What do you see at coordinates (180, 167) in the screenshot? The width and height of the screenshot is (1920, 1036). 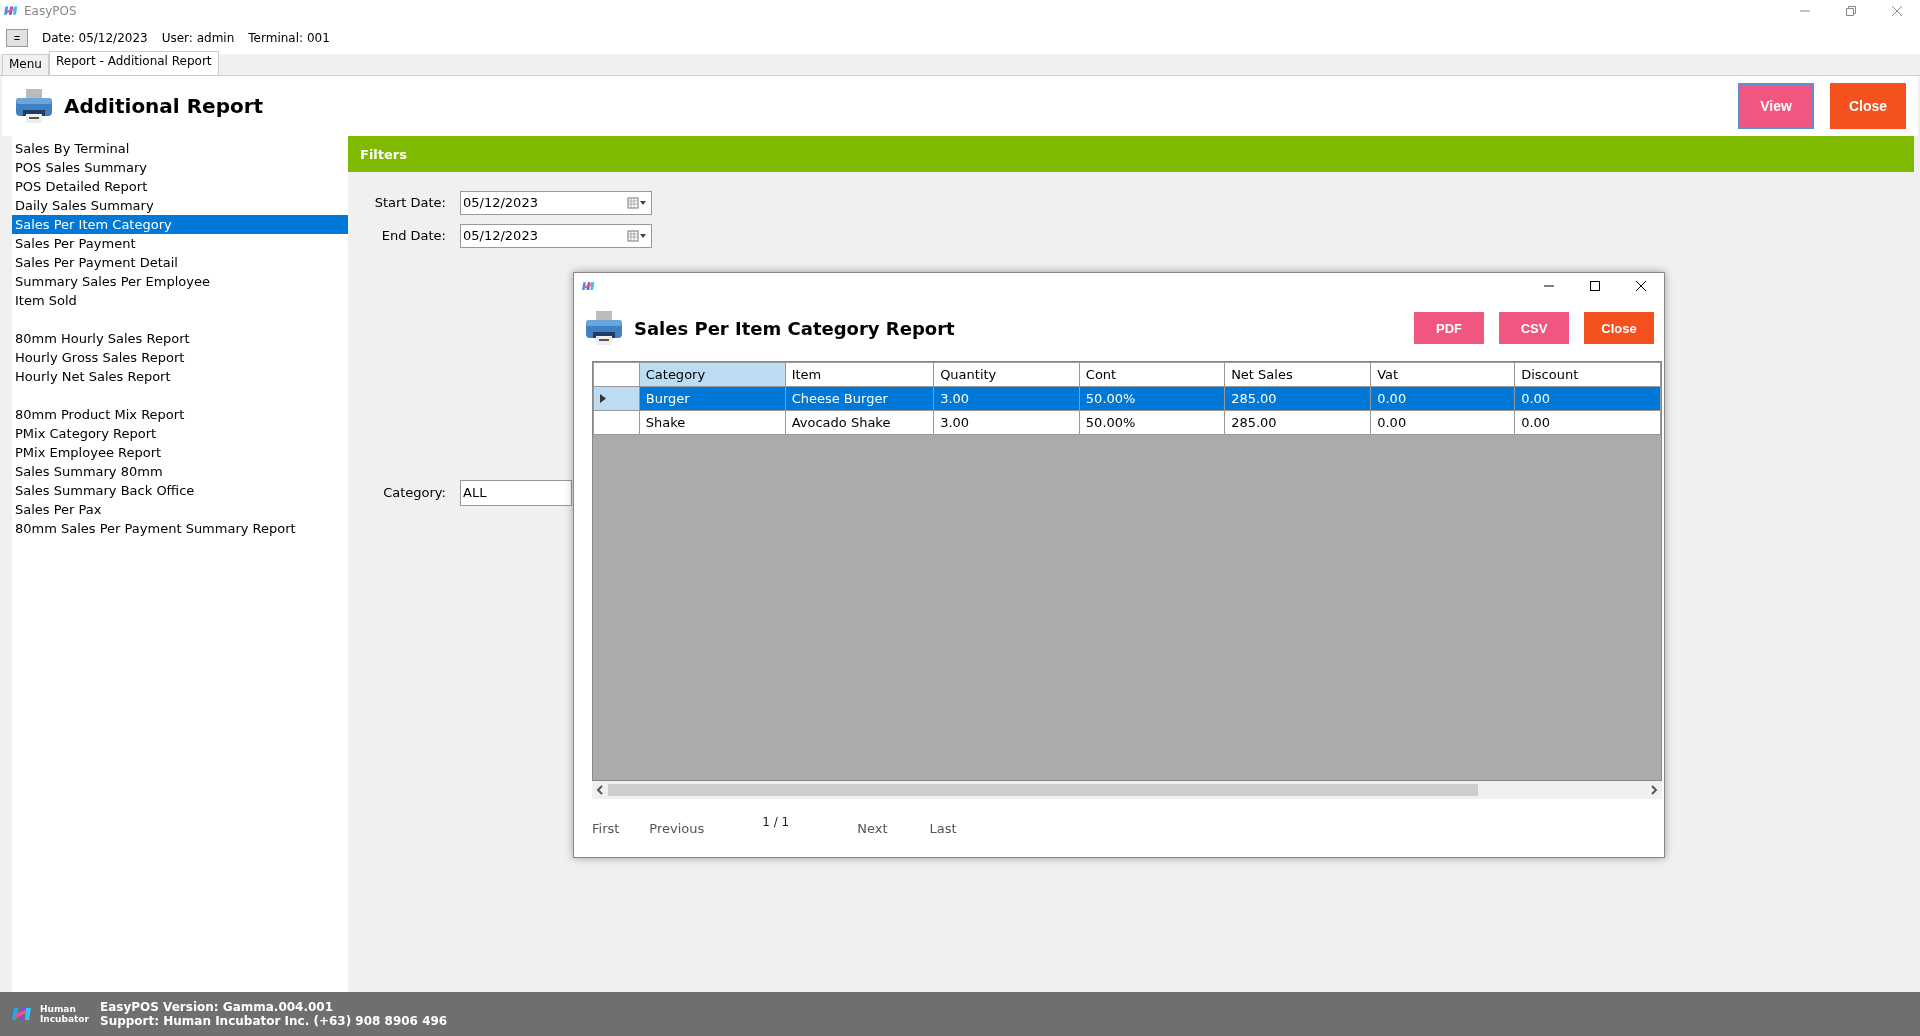 I see `report-item: POS Sales Summary` at bounding box center [180, 167].